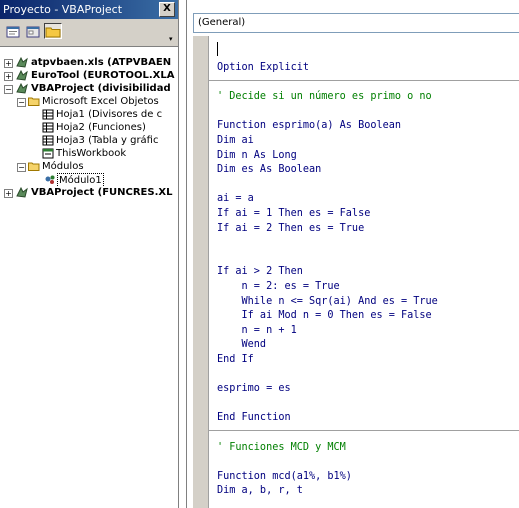  I want to click on tree-node-hoja1: Hoja1 (Divisores de c, so click(89, 114).